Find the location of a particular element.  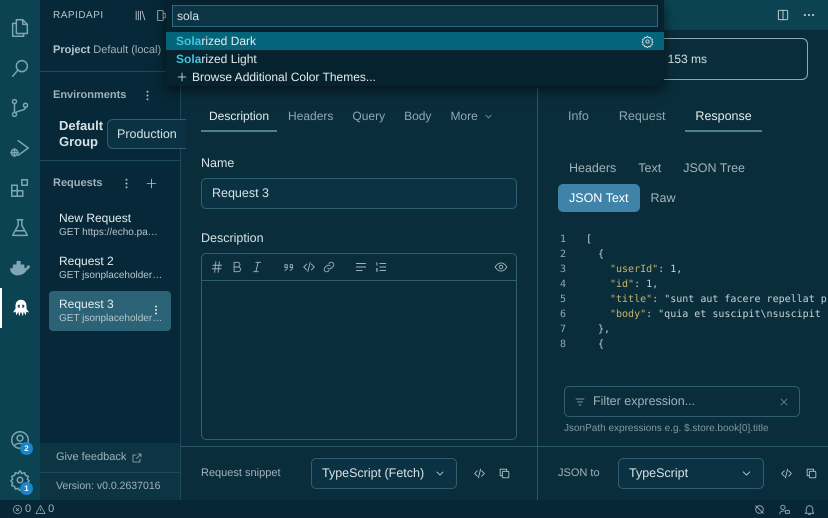

view-tab: Text is located at coordinates (649, 168).